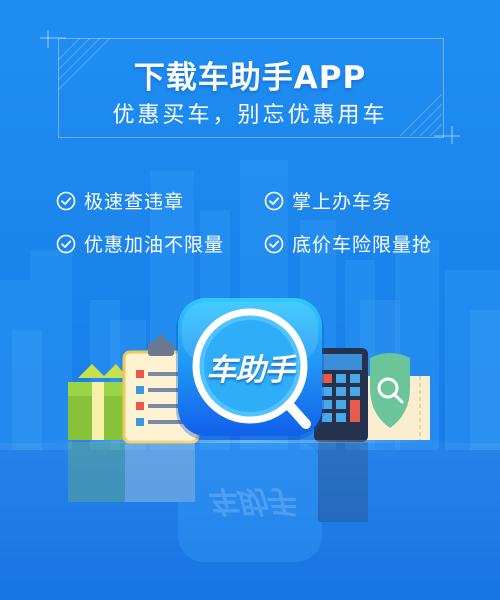  What do you see at coordinates (250, 441) in the screenshot?
I see `shelf-glow` at bounding box center [250, 441].